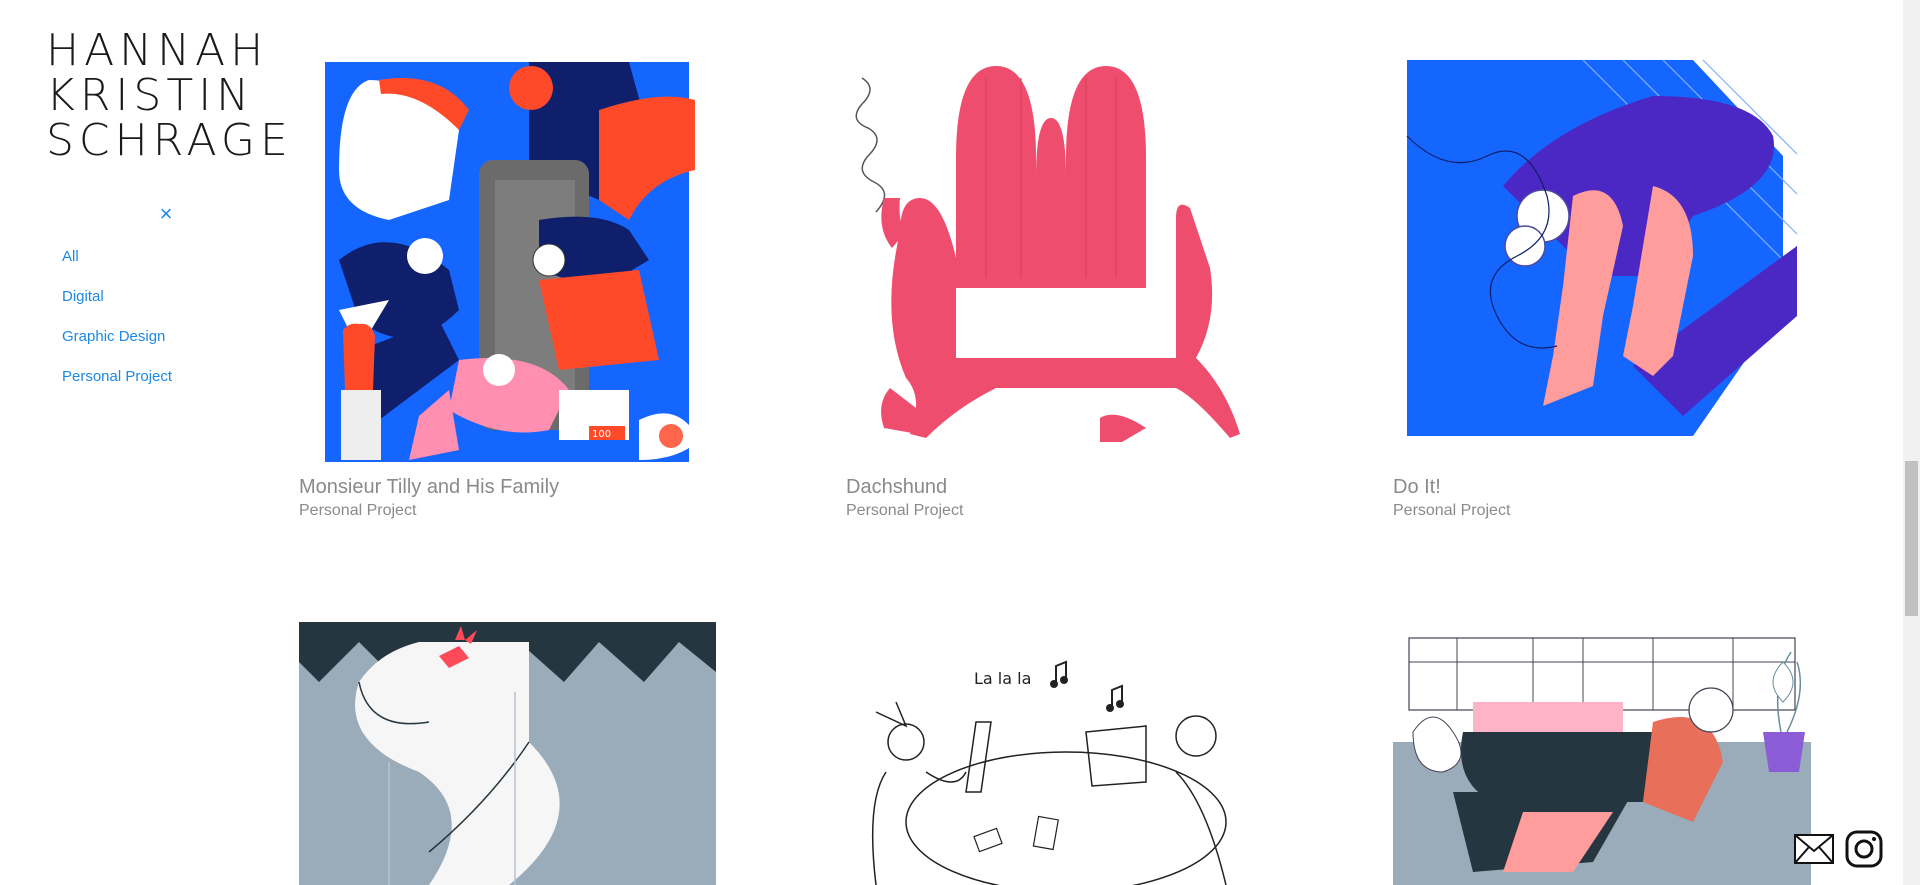  What do you see at coordinates (1054, 753) in the screenshot?
I see `project-thumbnail-5: La la la` at bounding box center [1054, 753].